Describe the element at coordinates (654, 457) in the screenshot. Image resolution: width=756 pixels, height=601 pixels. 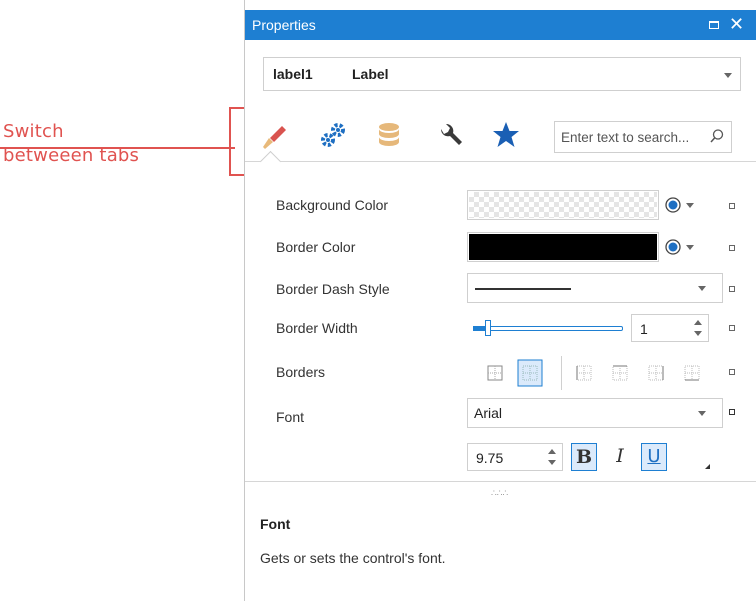
I see `underline-button: U` at that location.